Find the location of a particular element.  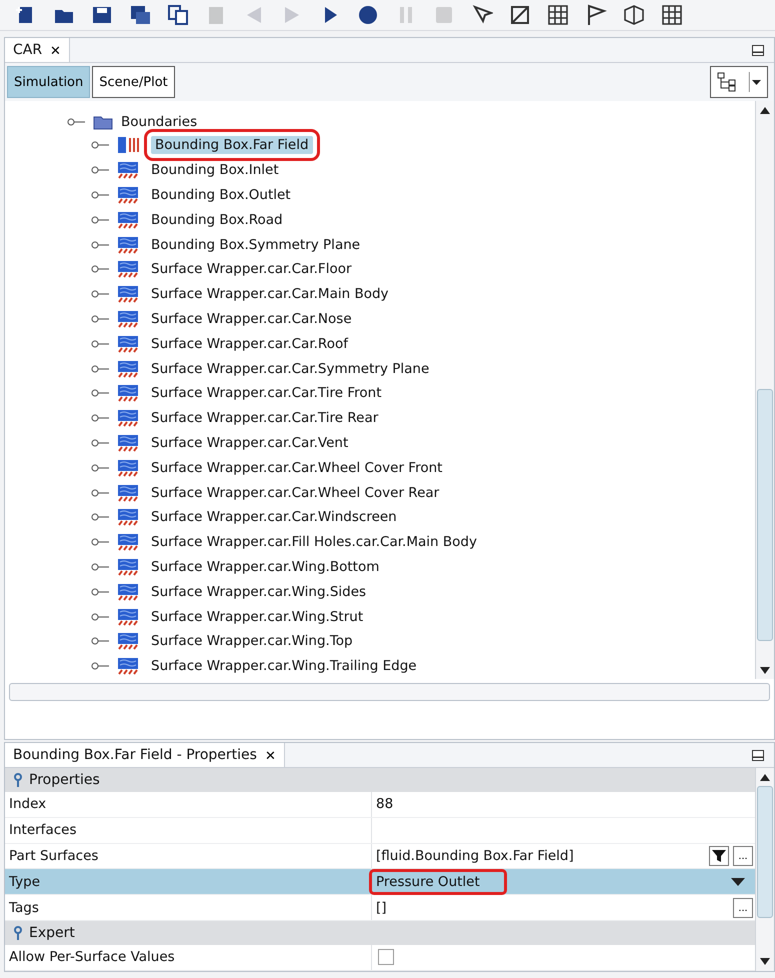

properties-tab: Bounding Box.Far Field - Properties ✕ is located at coordinates (145, 755).